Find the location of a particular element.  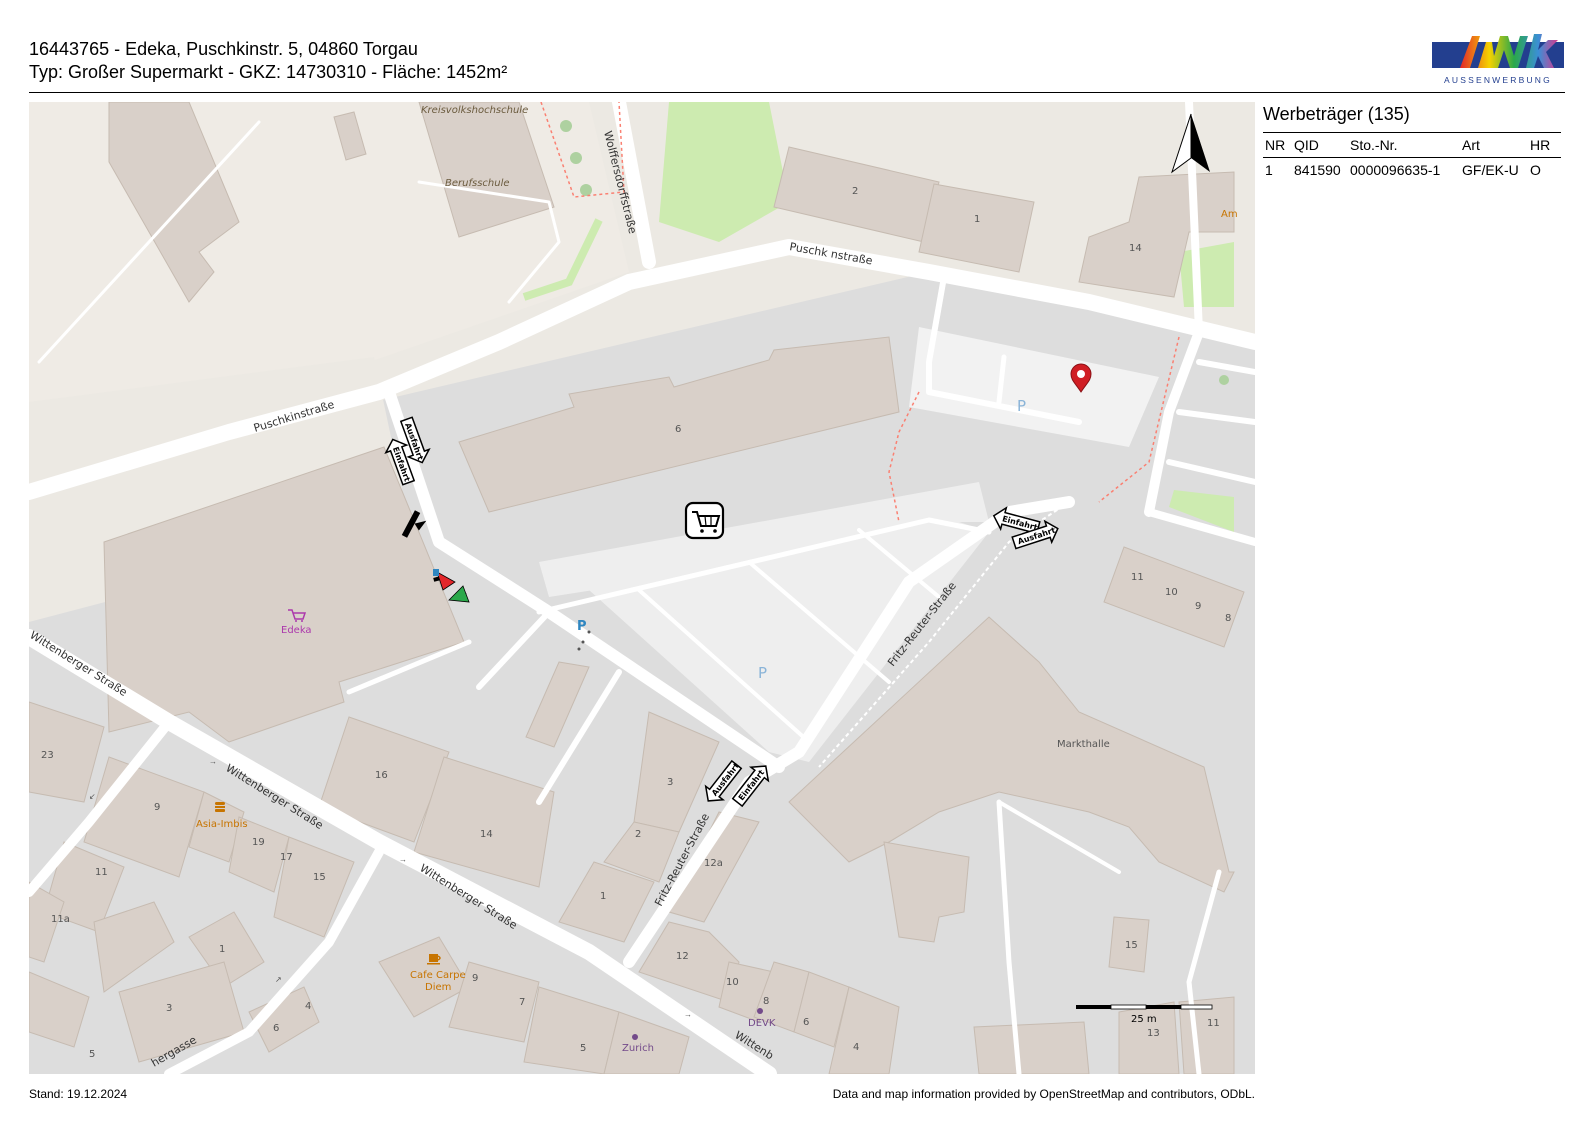

place-label: Berufsschule is located at coordinates (477, 183).